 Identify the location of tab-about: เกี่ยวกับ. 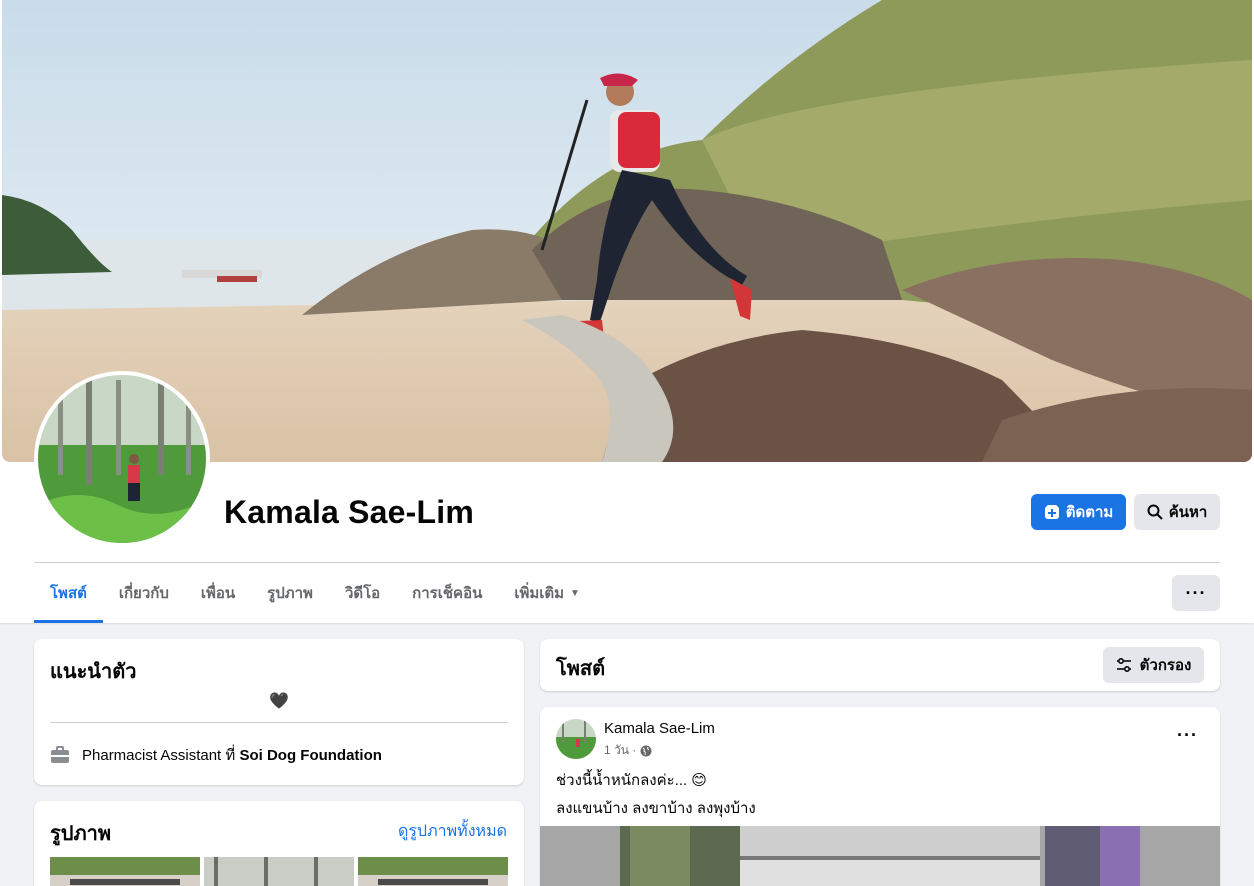
(144, 593).